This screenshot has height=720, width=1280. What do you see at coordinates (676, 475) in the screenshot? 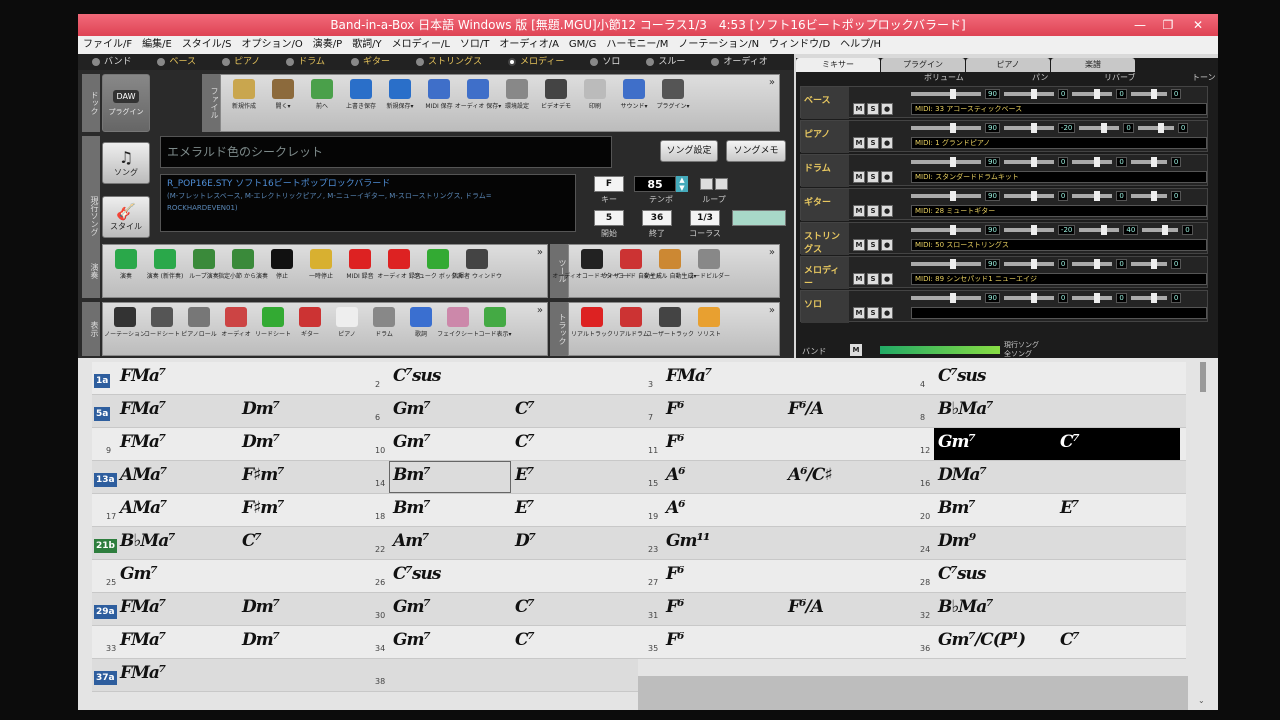
I see `chord-symbol: A⁶` at bounding box center [676, 475].